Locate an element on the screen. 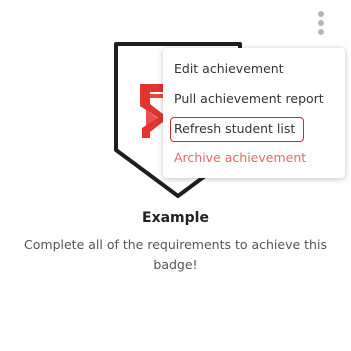  menu-item-label: Pull achievement report is located at coordinates (249, 98).